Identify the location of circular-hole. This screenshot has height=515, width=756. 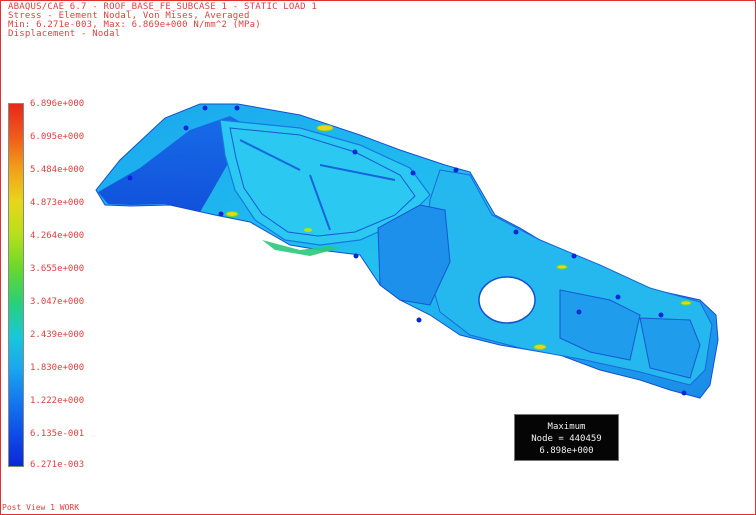
(507, 300).